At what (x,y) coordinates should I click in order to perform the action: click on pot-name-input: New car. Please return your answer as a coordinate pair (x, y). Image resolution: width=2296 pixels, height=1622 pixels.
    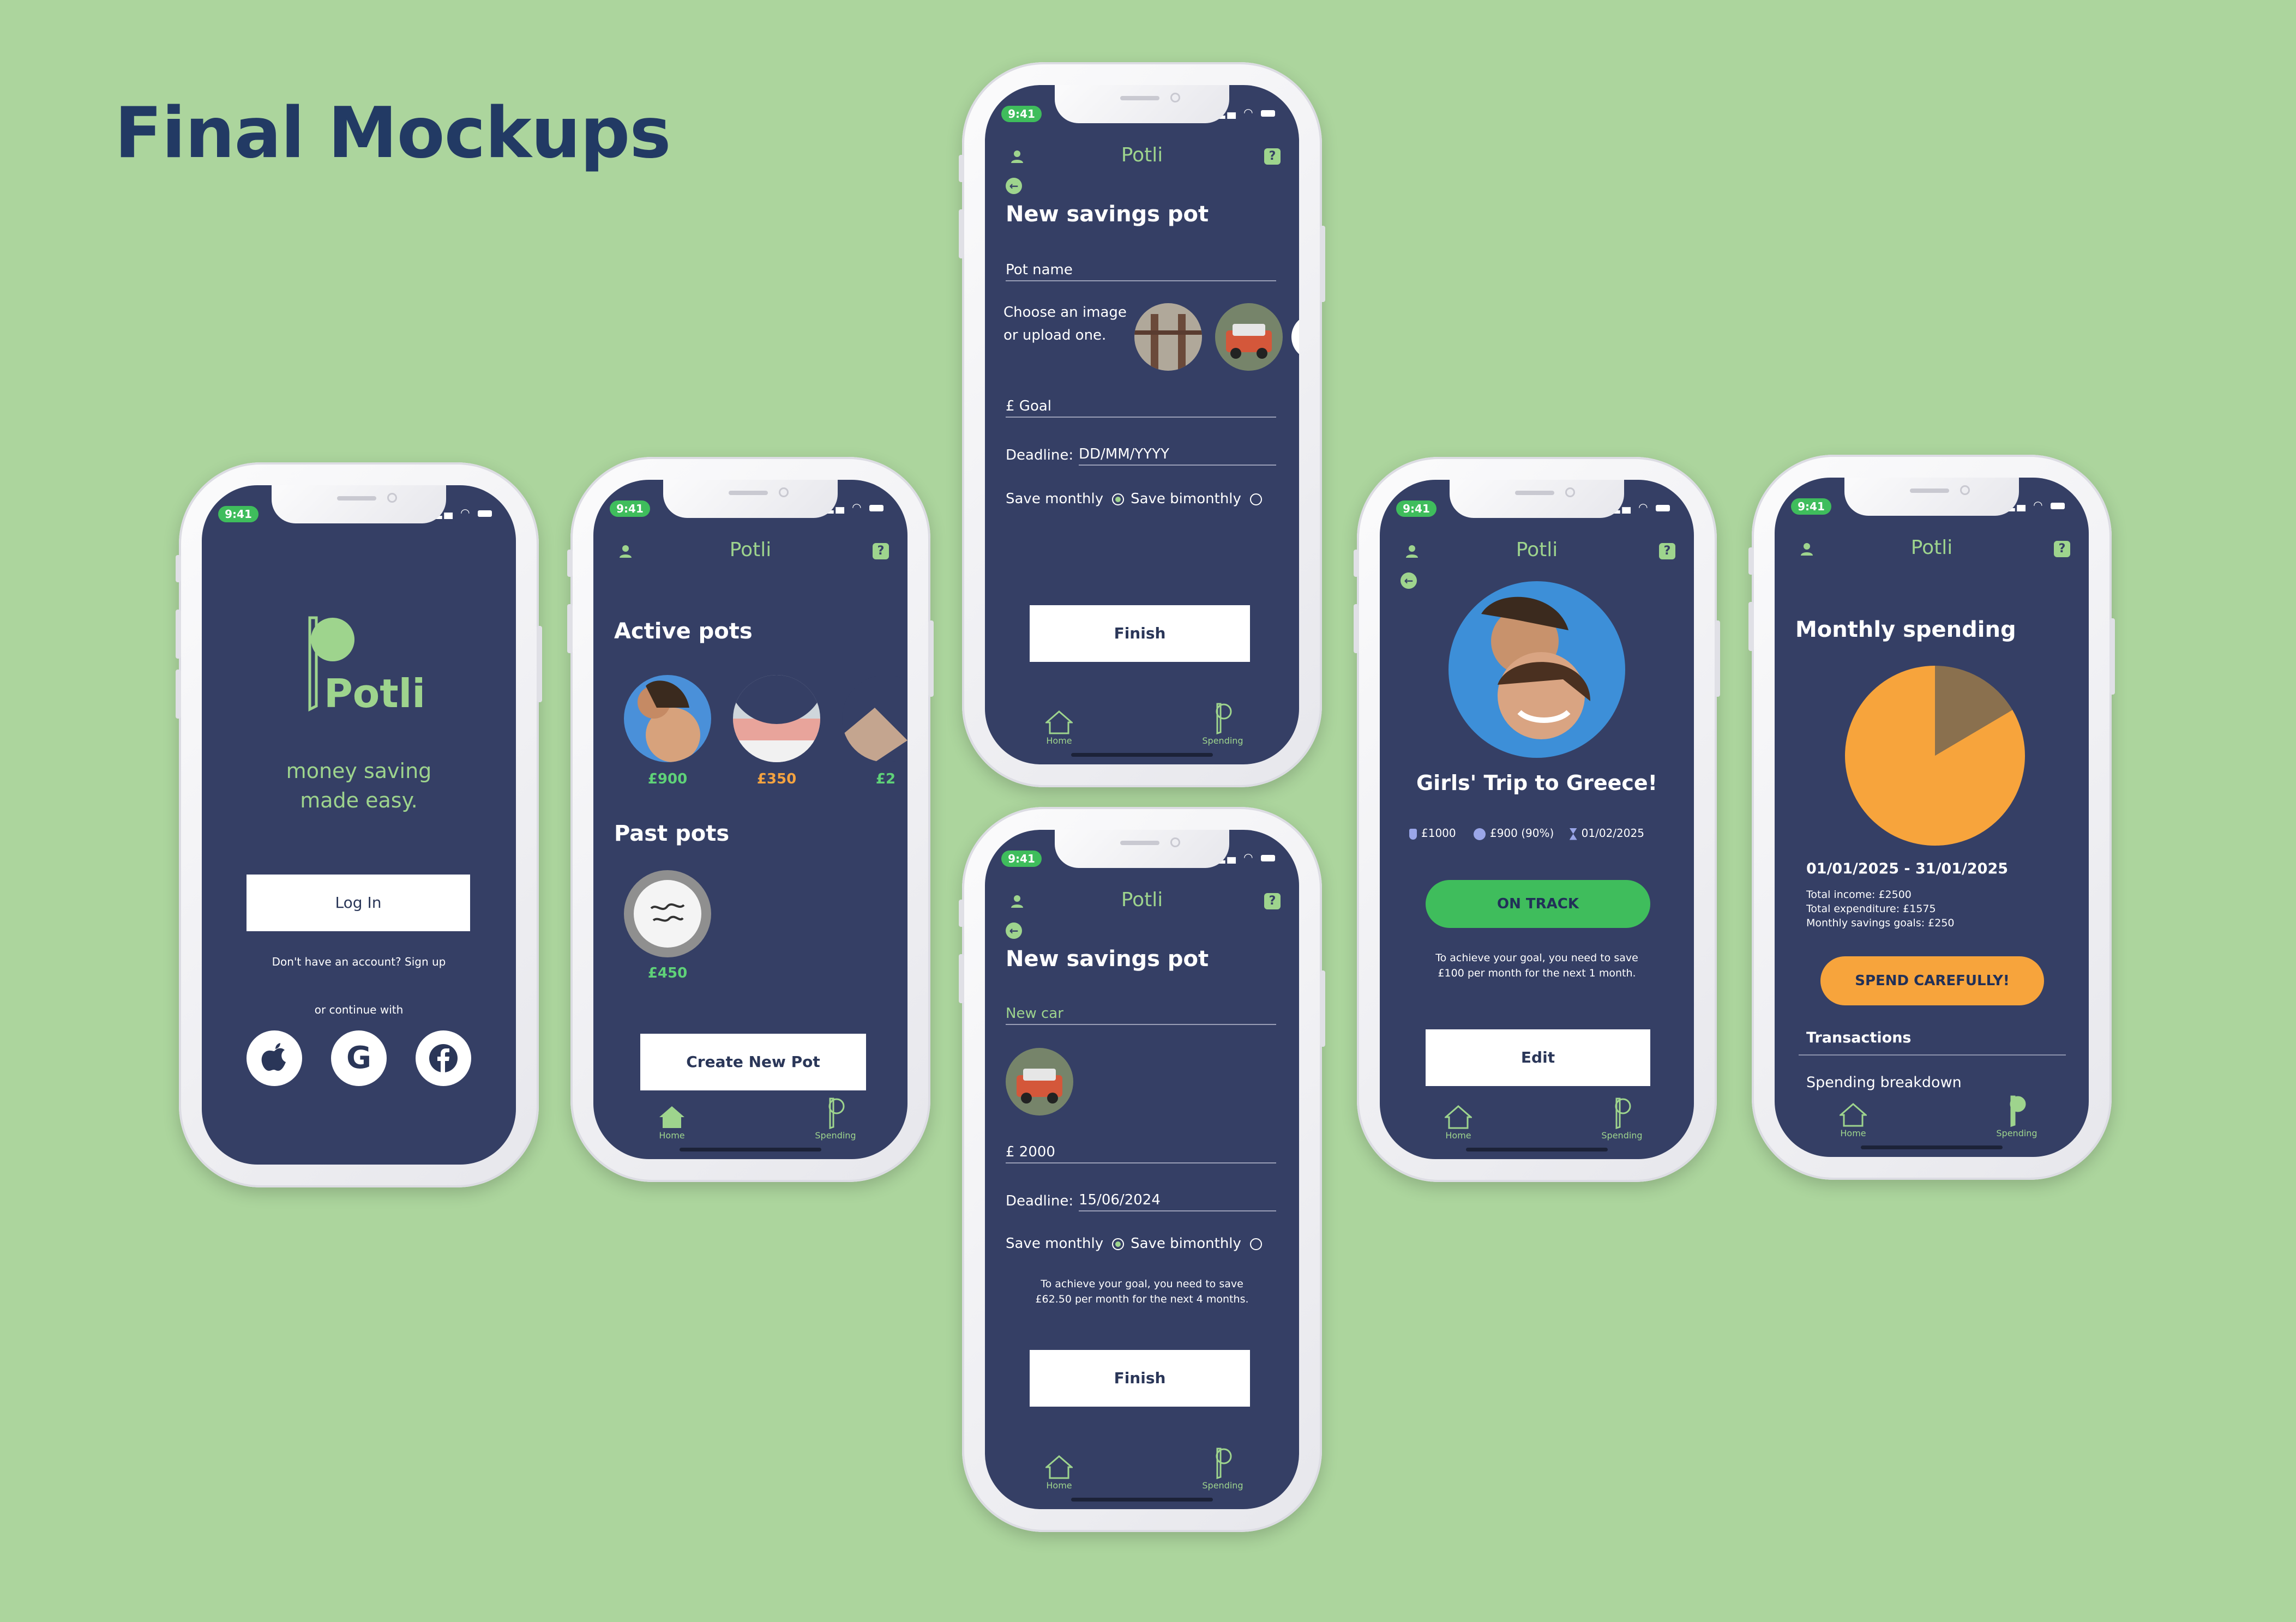
    Looking at the image, I should click on (1141, 1015).